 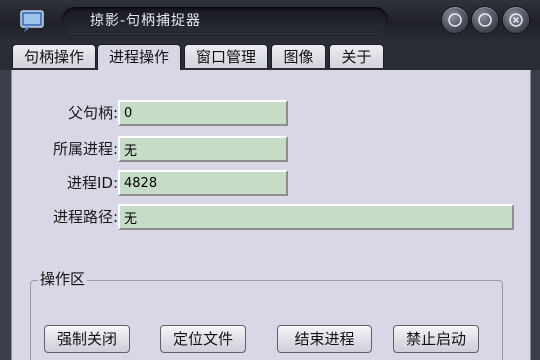 I want to click on process-id-field, so click(x=203, y=183).